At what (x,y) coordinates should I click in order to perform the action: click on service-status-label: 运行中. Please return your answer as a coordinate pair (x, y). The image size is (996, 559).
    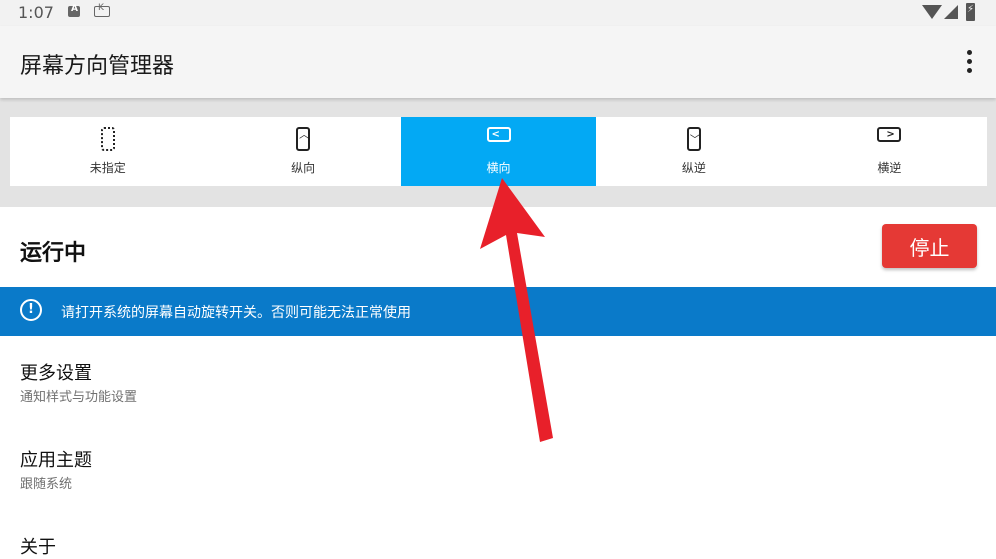
    Looking at the image, I should click on (53, 253).